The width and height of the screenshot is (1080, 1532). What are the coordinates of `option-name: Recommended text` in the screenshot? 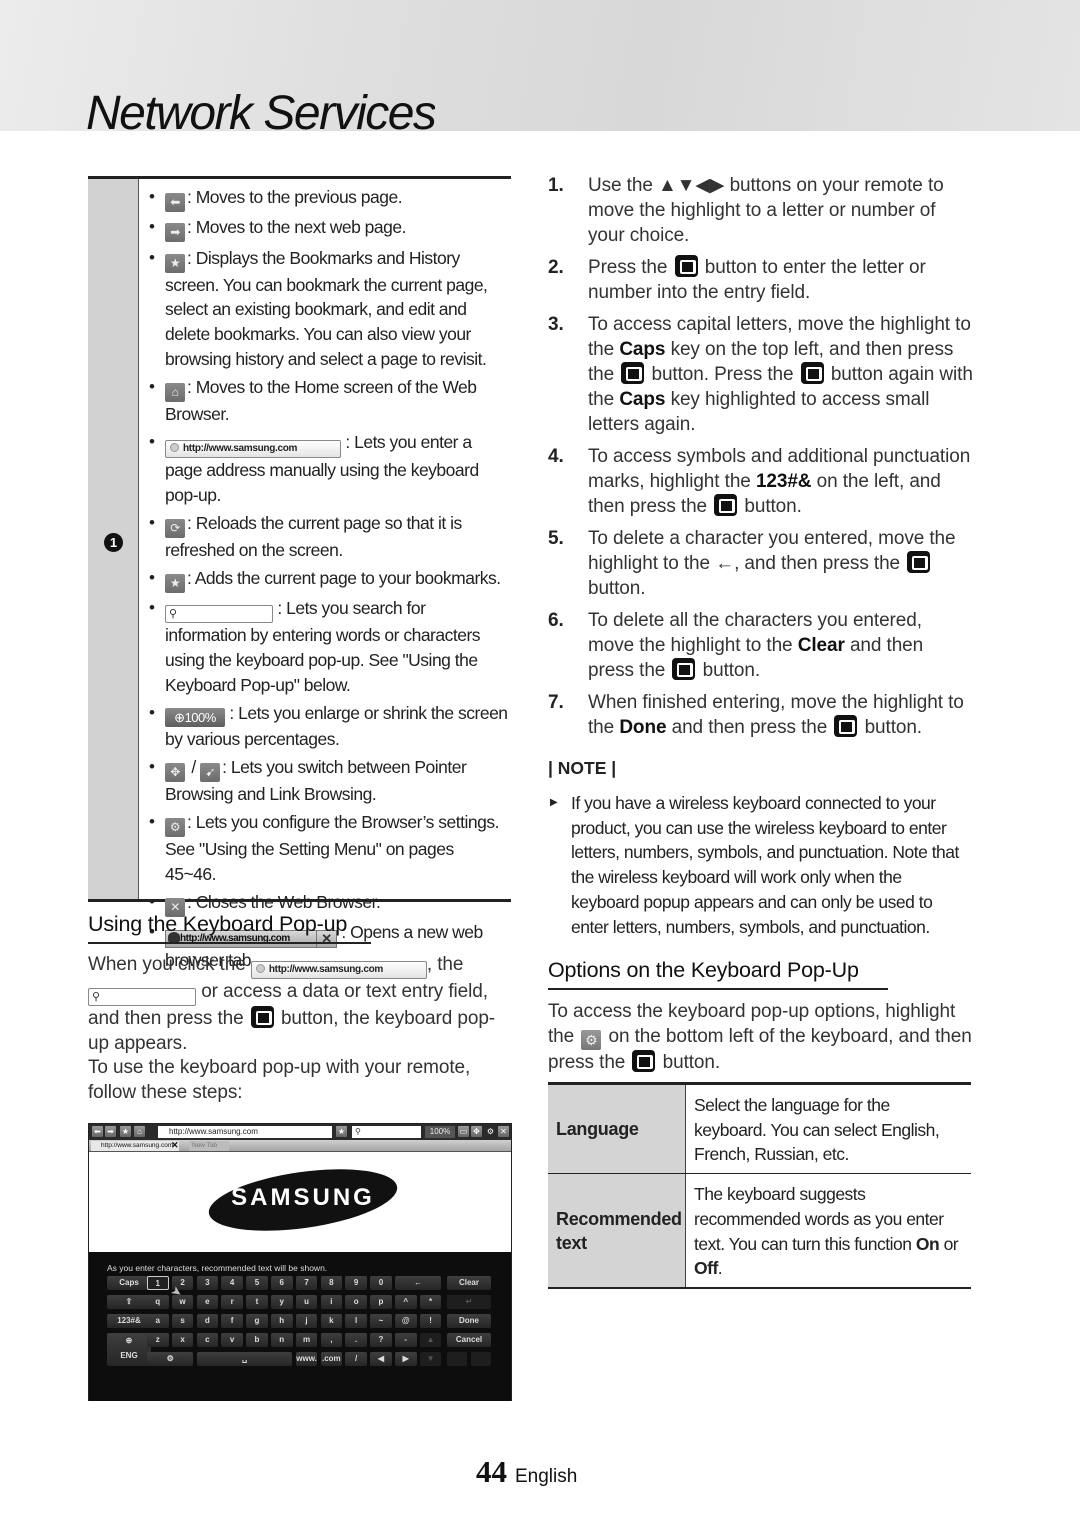 It's located at (617, 1230).